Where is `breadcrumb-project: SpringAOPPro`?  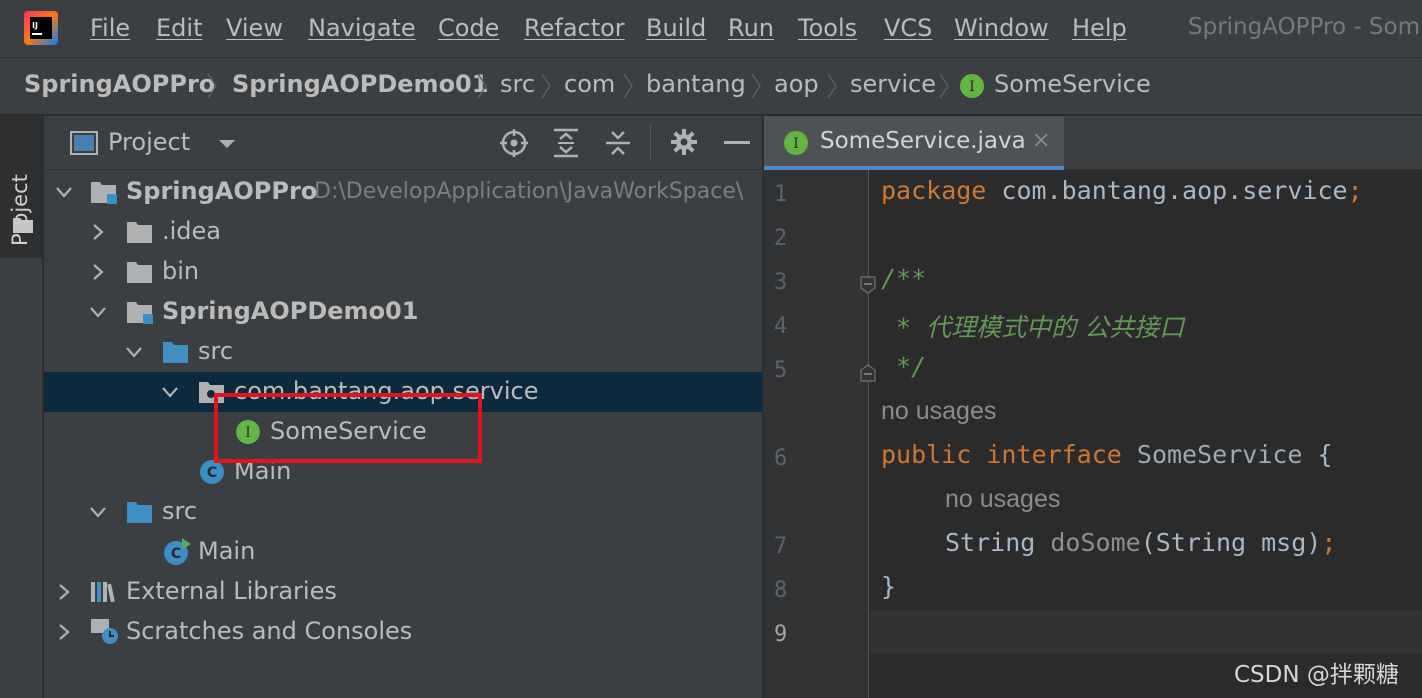
breadcrumb-project: SpringAOPPro is located at coordinates (119, 84).